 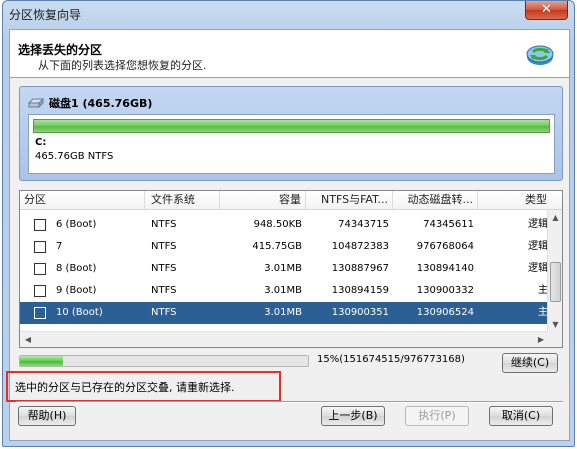 What do you see at coordinates (101, 103) in the screenshot?
I see `disk-name: 磁盘1 (465.76GB)` at bounding box center [101, 103].